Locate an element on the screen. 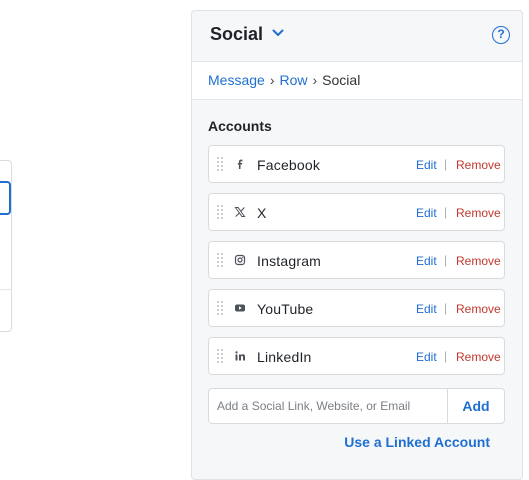 Image resolution: width=529 pixels, height=480 pixels. accounts-heading: Accounts is located at coordinates (240, 126).